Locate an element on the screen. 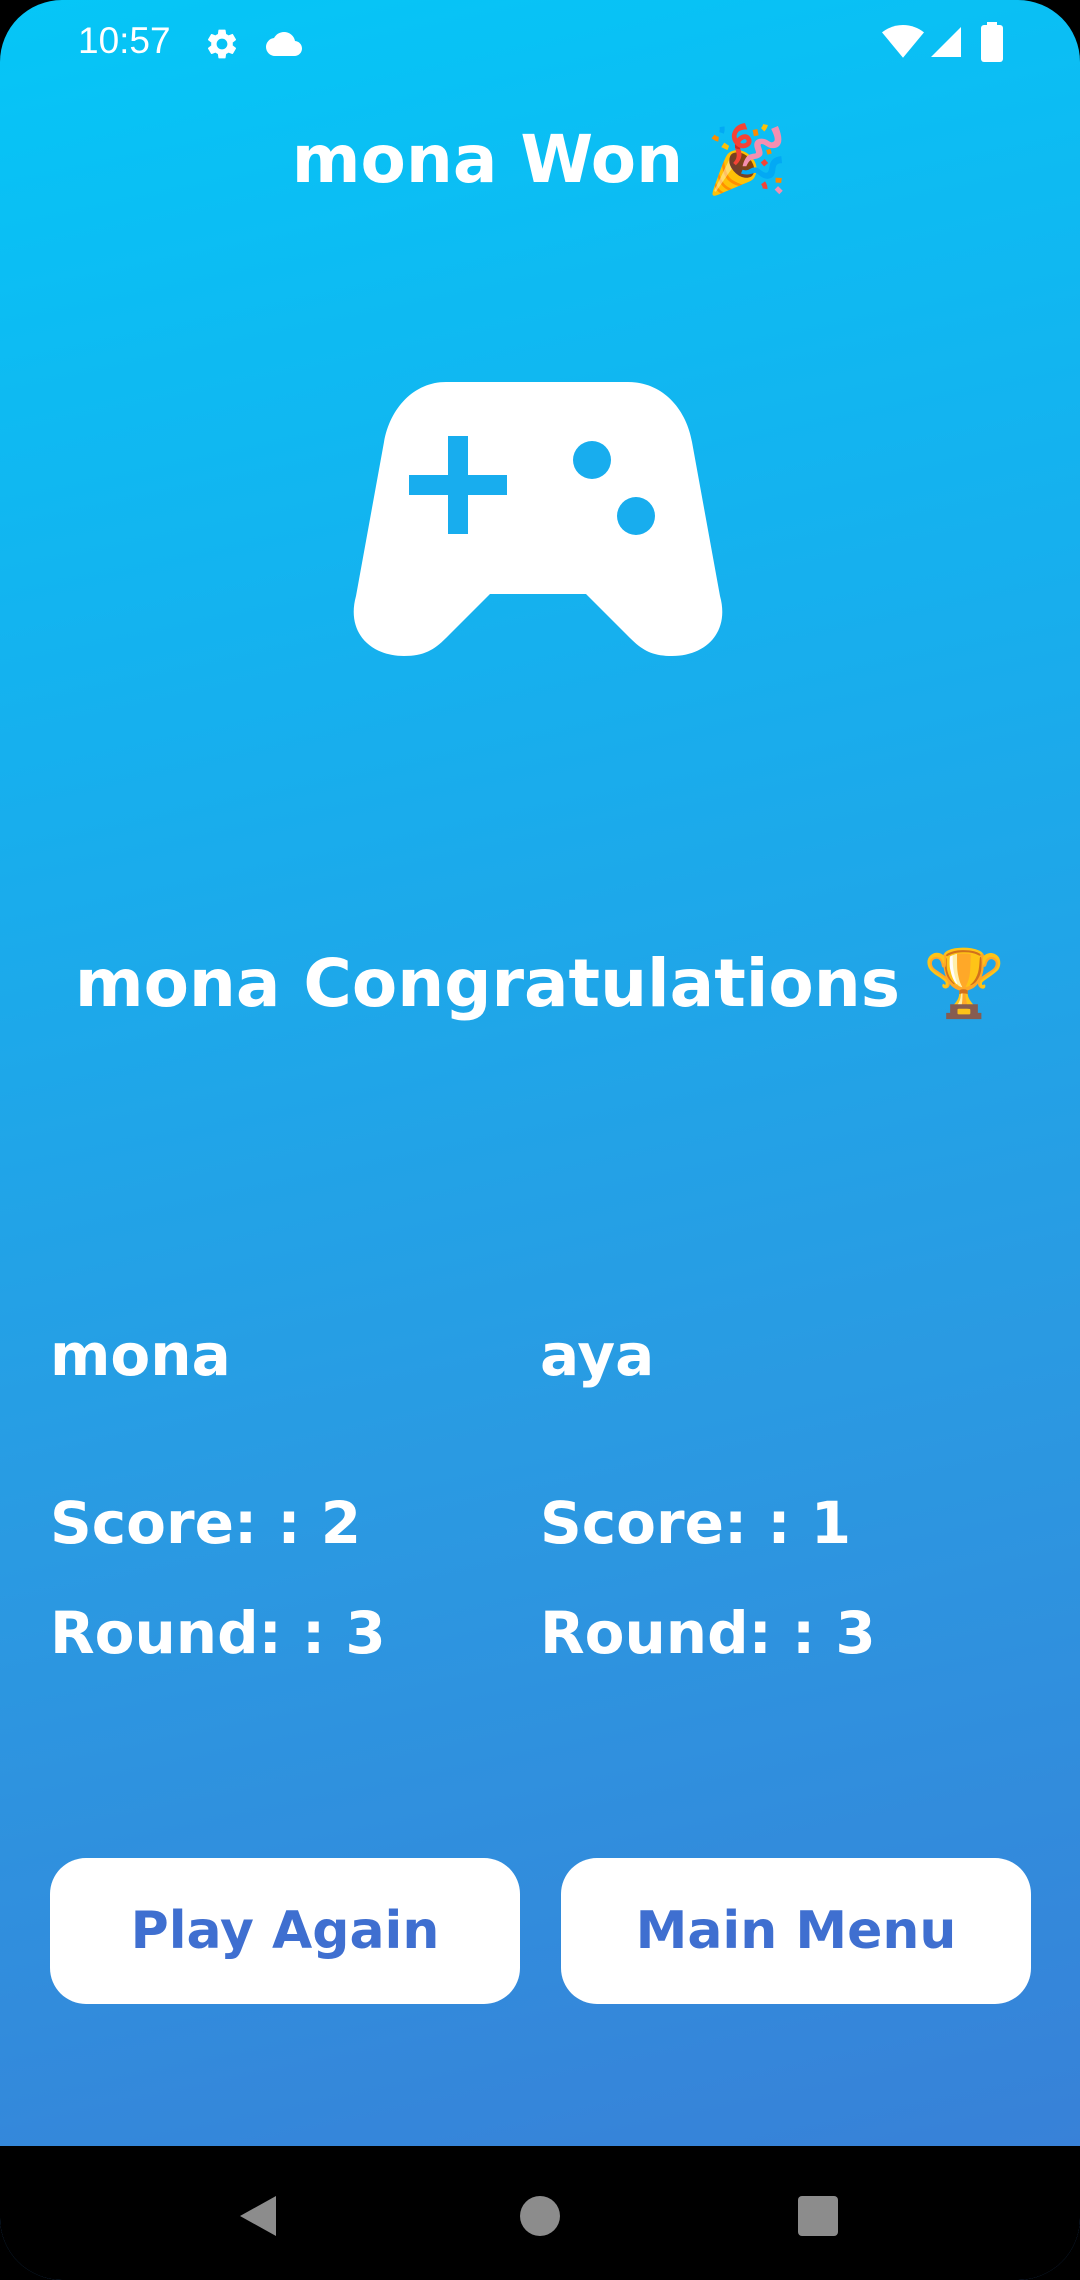 The image size is (1080, 2280). player-name: mona is located at coordinates (140, 1355).